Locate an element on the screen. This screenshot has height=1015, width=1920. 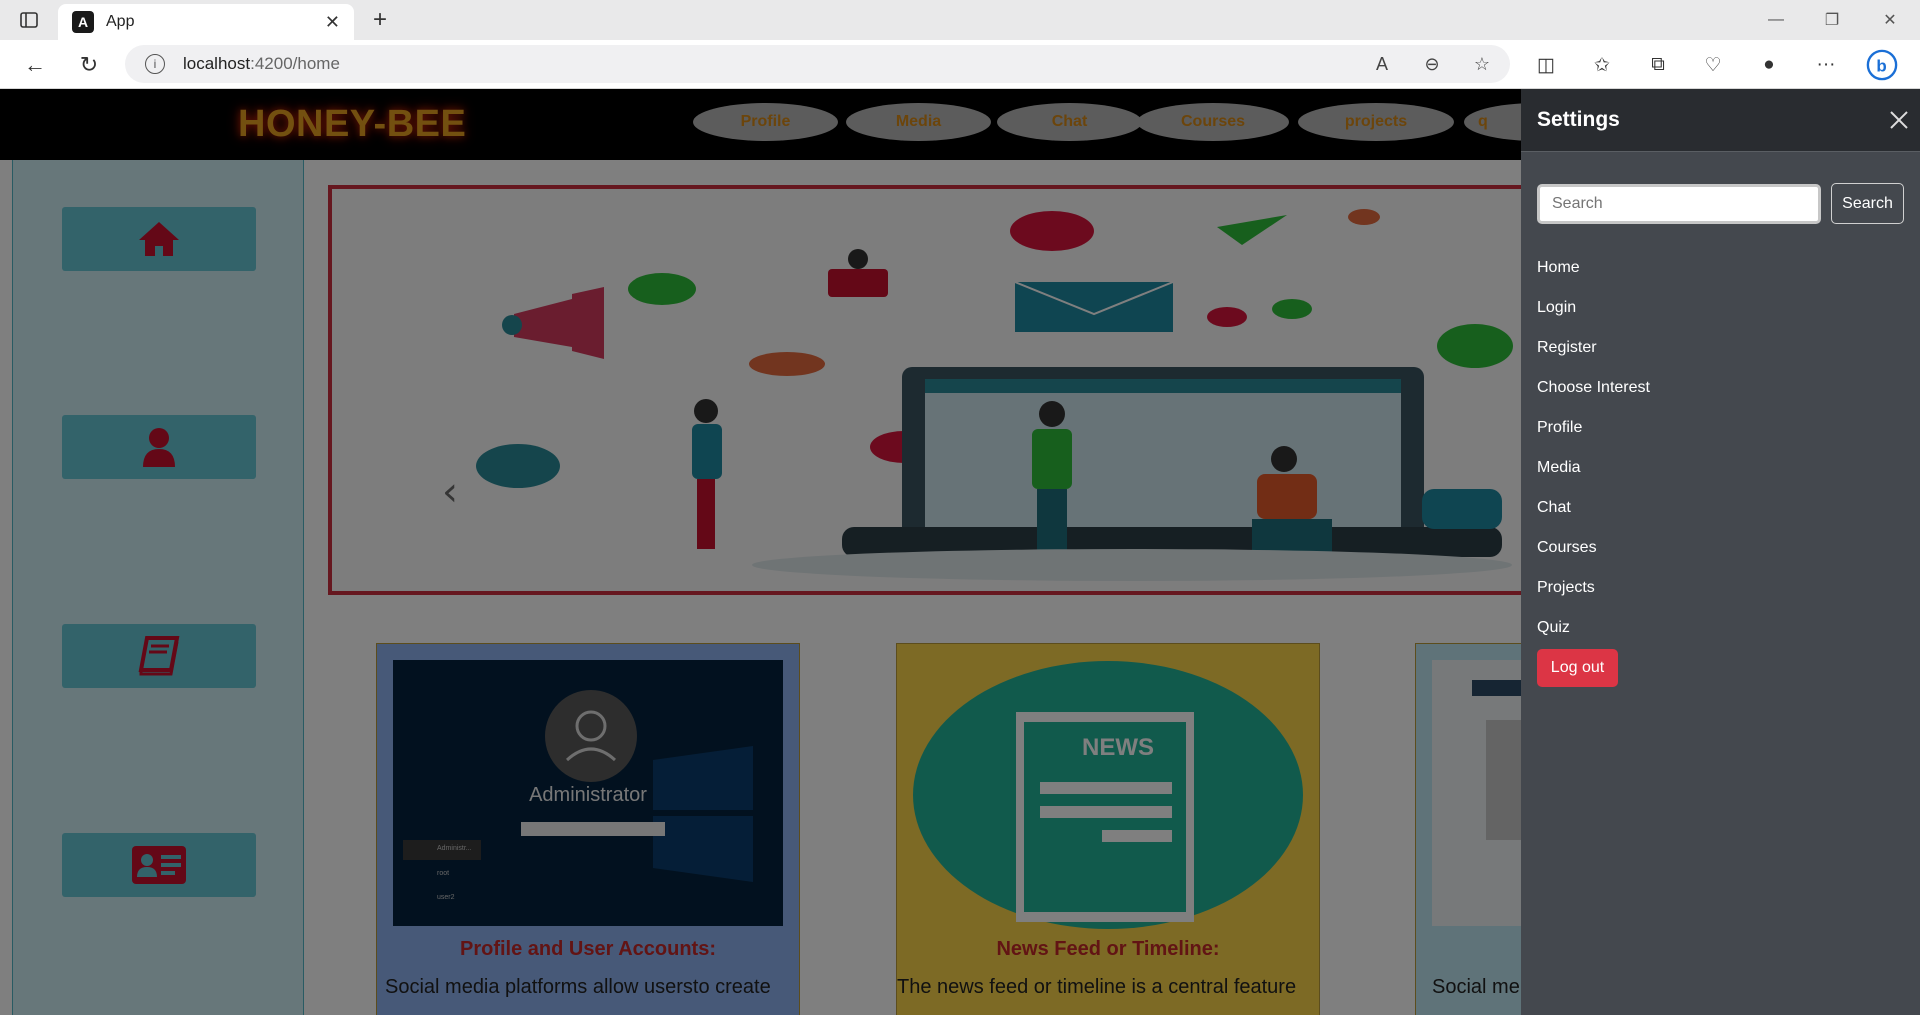
favorite-star-icon: ☆ is located at coordinates (1482, 64).